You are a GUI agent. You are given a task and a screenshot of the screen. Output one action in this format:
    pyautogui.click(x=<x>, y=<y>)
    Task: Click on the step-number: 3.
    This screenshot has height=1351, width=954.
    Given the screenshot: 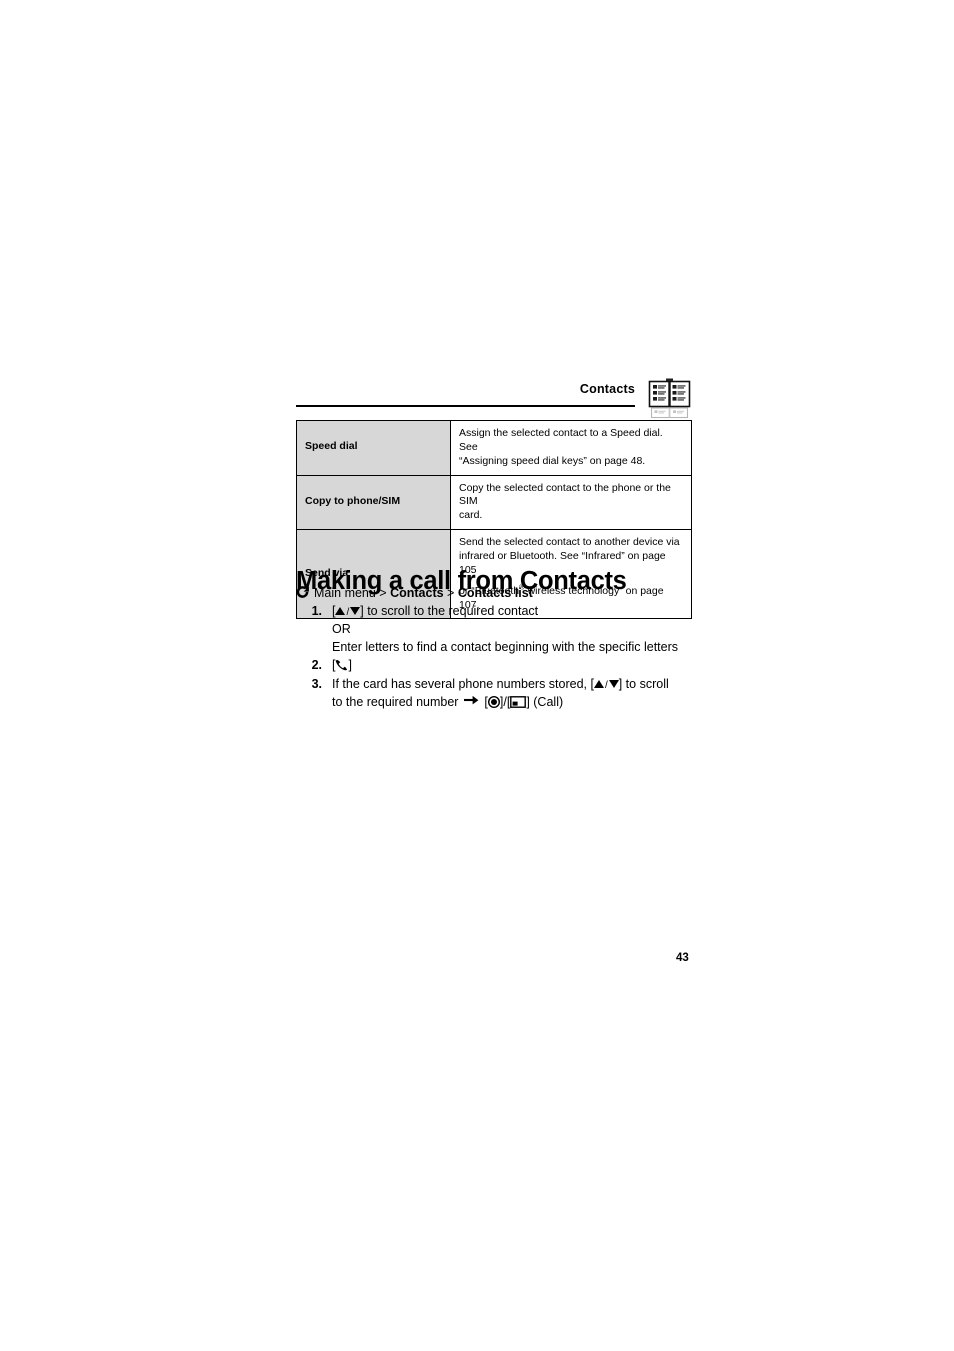 What is the action you would take?
    pyautogui.click(x=316, y=684)
    